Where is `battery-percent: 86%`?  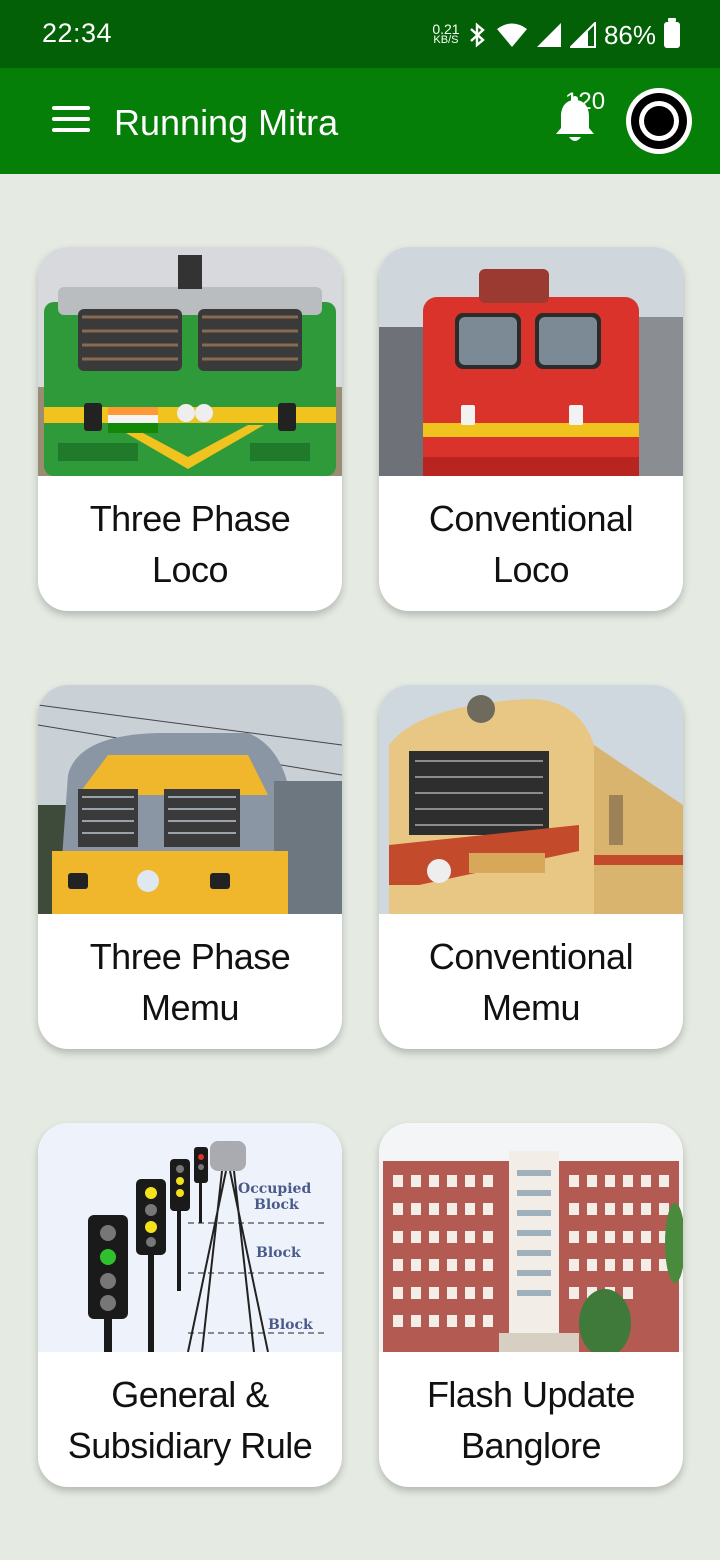
battery-percent: 86% is located at coordinates (629, 34).